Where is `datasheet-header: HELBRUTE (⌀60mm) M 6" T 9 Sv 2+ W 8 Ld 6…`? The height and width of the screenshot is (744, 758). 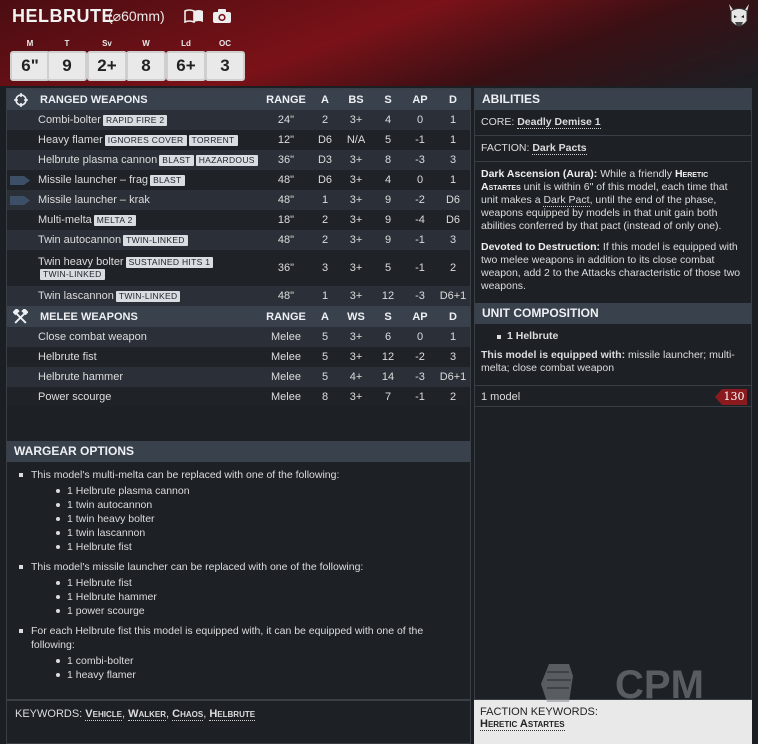
datasheet-header: HELBRUTE (⌀60mm) M 6" T 9 Sv 2+ W 8 Ld 6… is located at coordinates (379, 43).